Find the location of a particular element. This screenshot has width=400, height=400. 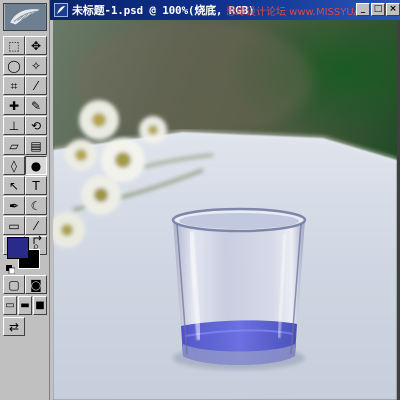

pen-tool: ✒ is located at coordinates (14, 205).